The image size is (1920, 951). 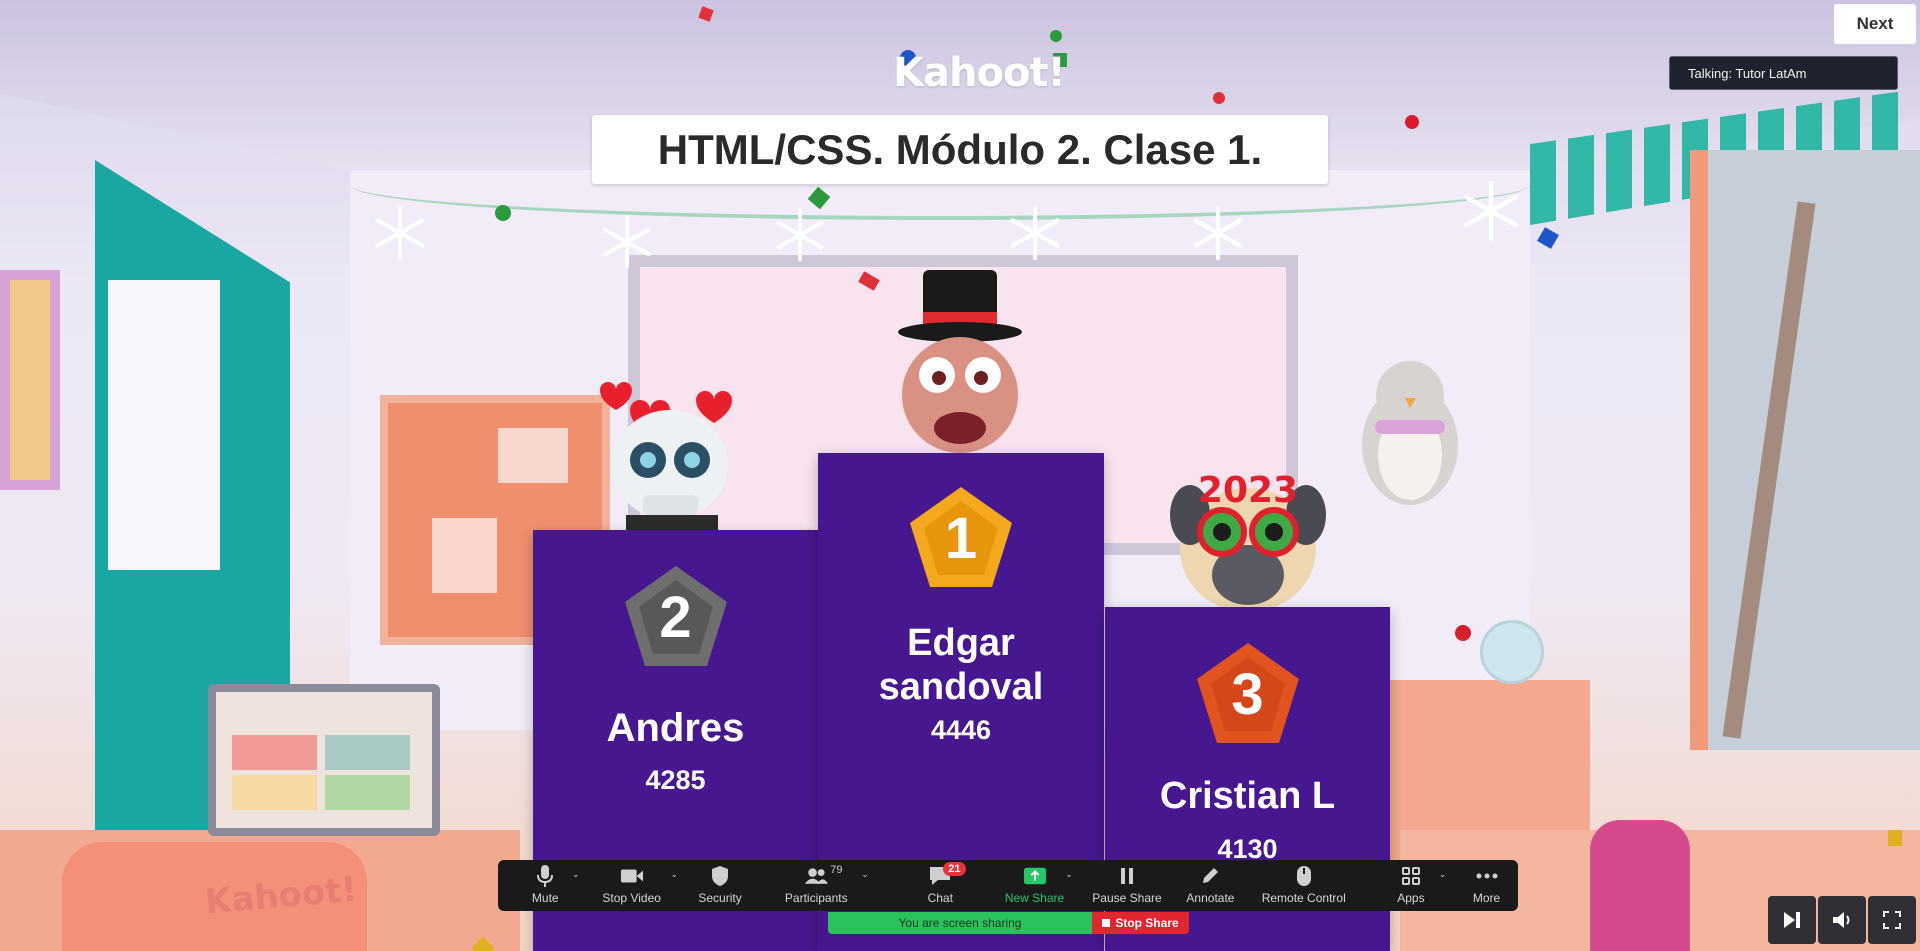 What do you see at coordinates (1783, 73) in the screenshot?
I see `talking-indicator: Talking: Tutor LatAm` at bounding box center [1783, 73].